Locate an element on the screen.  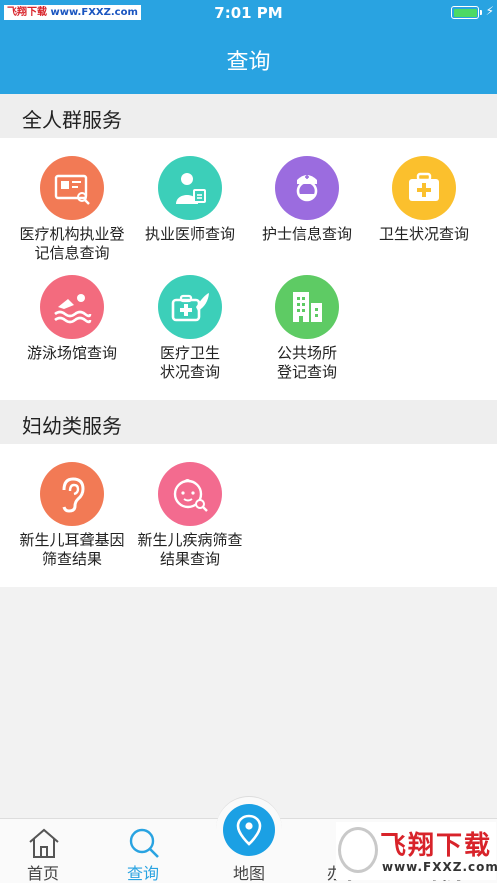
nav-bar: 查询 is located at coordinates (248, 59).